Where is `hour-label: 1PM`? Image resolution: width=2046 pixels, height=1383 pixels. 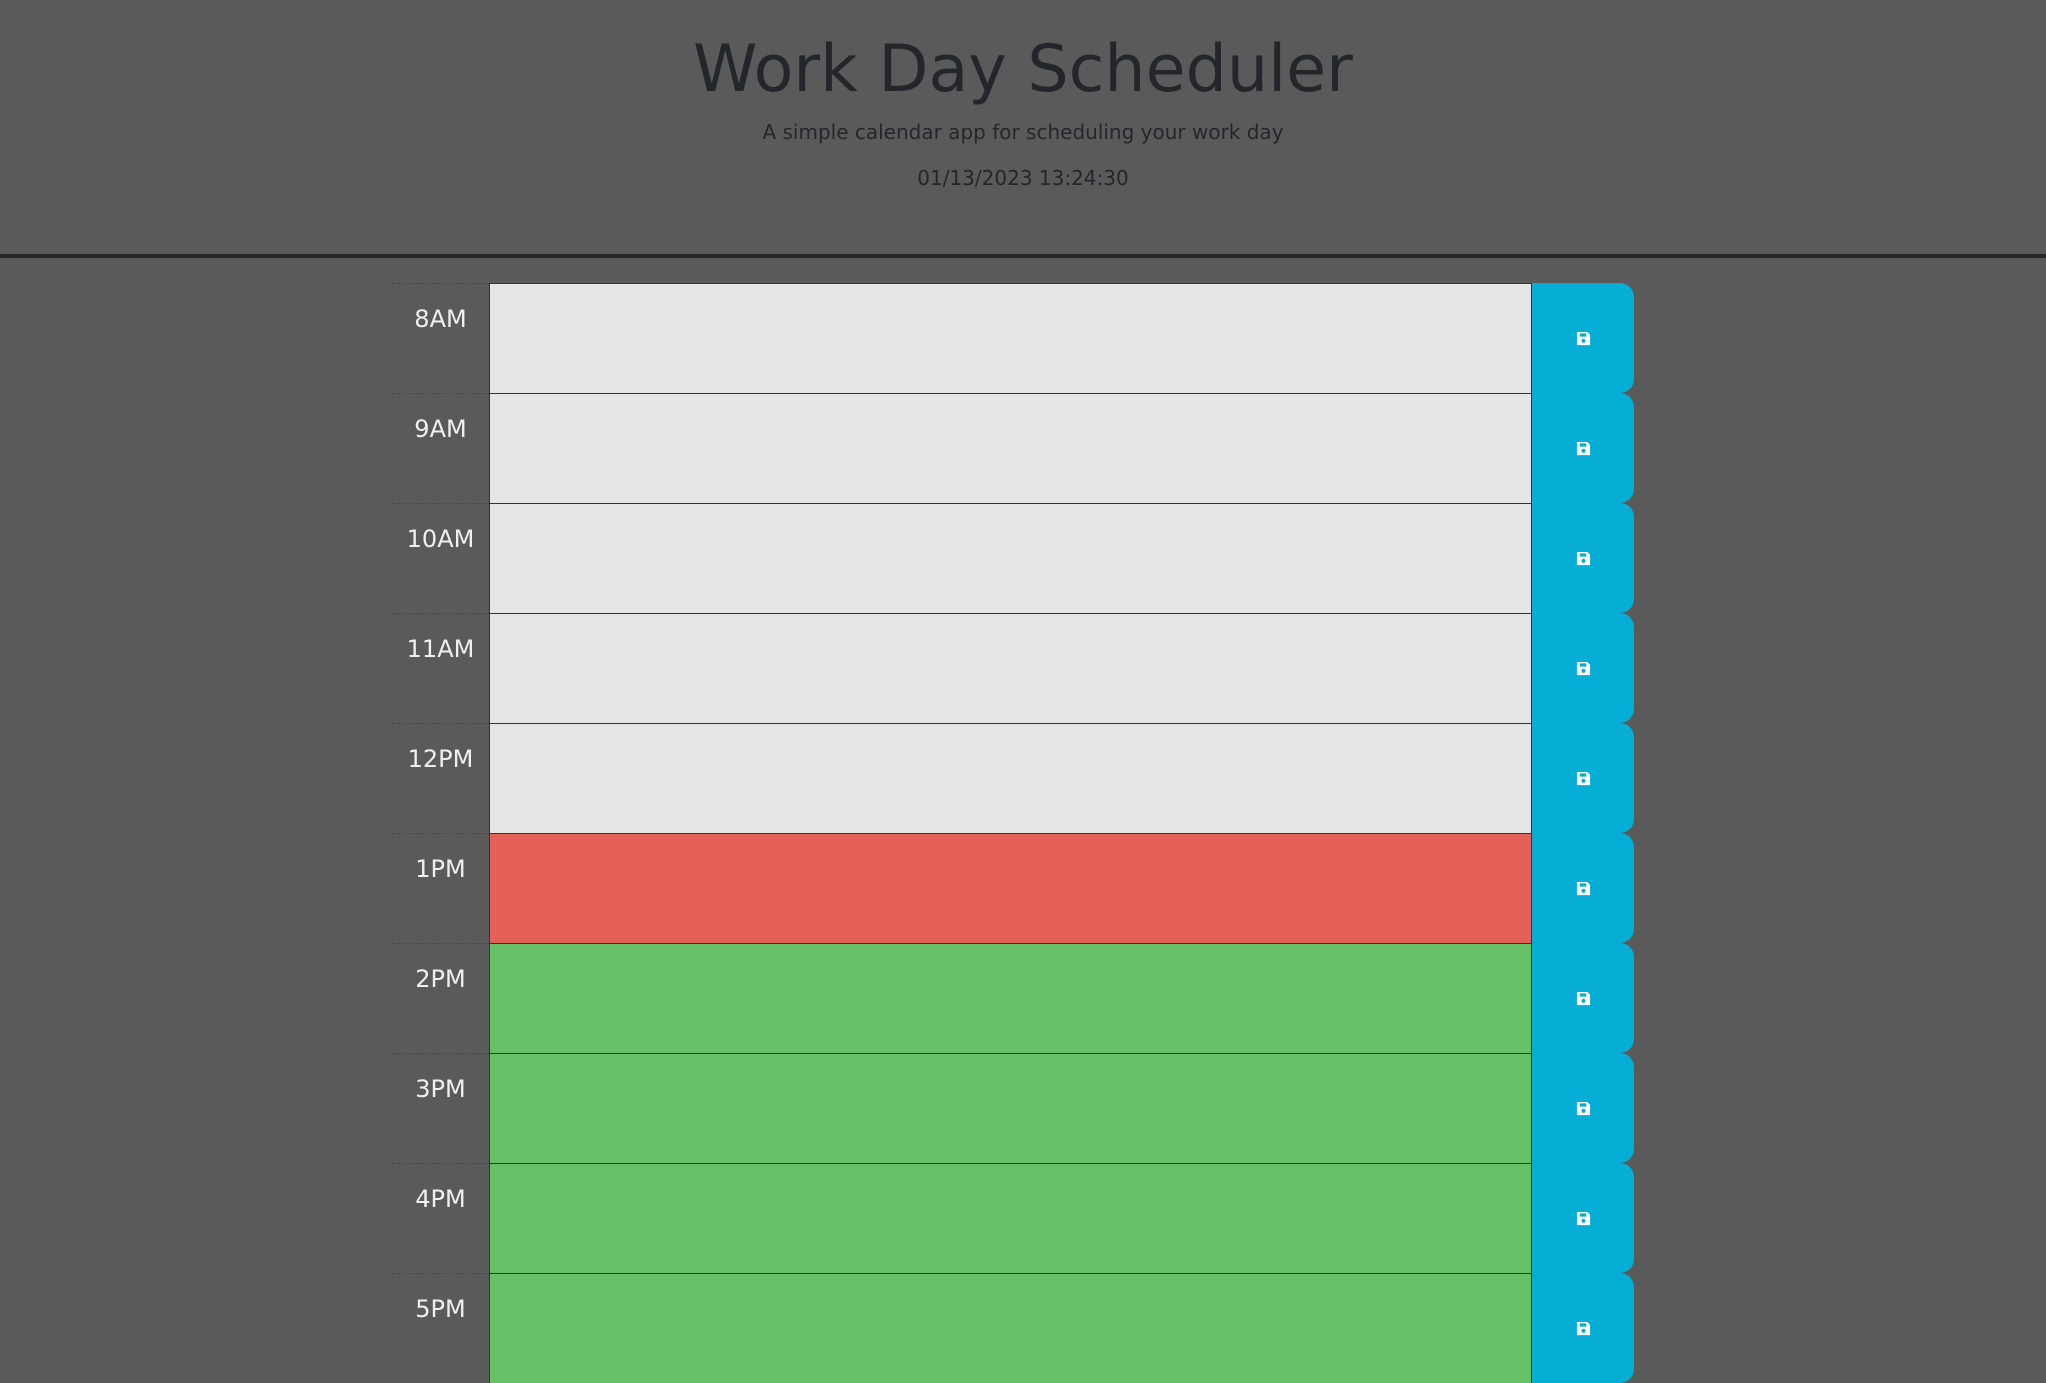 hour-label: 1PM is located at coordinates (440, 888).